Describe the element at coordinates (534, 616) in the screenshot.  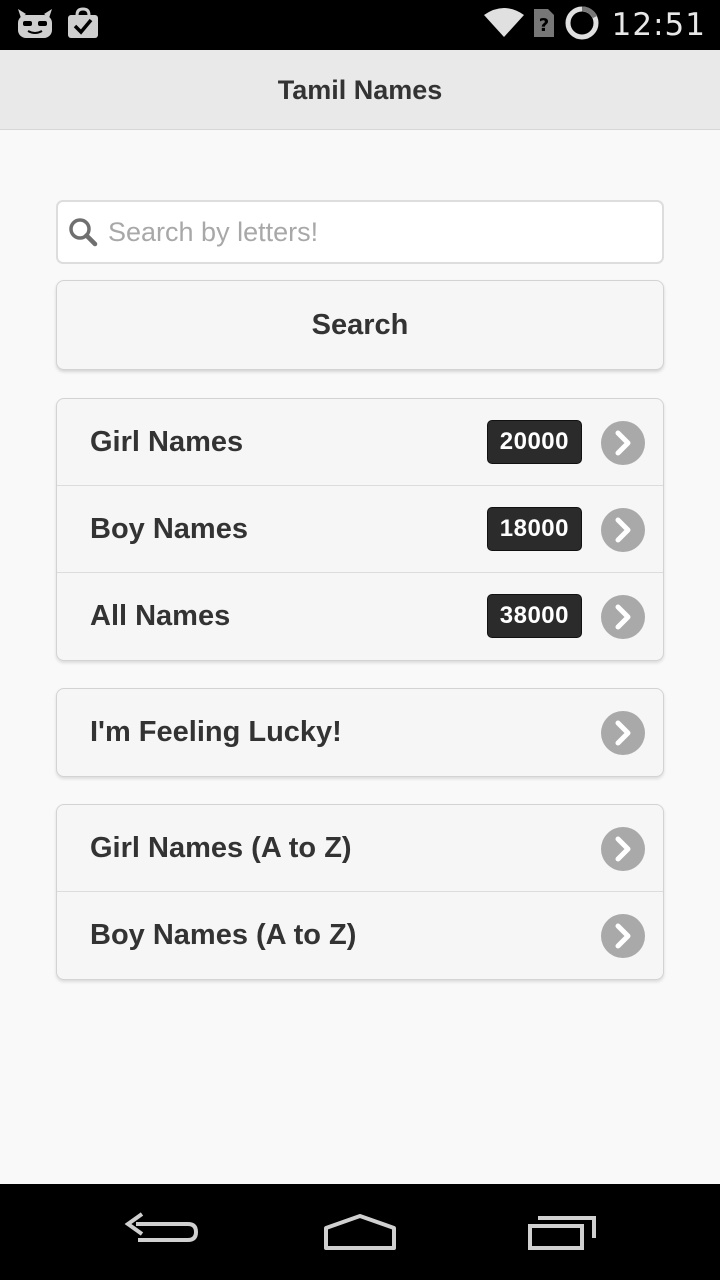
I see `count-badge: 38000` at that location.